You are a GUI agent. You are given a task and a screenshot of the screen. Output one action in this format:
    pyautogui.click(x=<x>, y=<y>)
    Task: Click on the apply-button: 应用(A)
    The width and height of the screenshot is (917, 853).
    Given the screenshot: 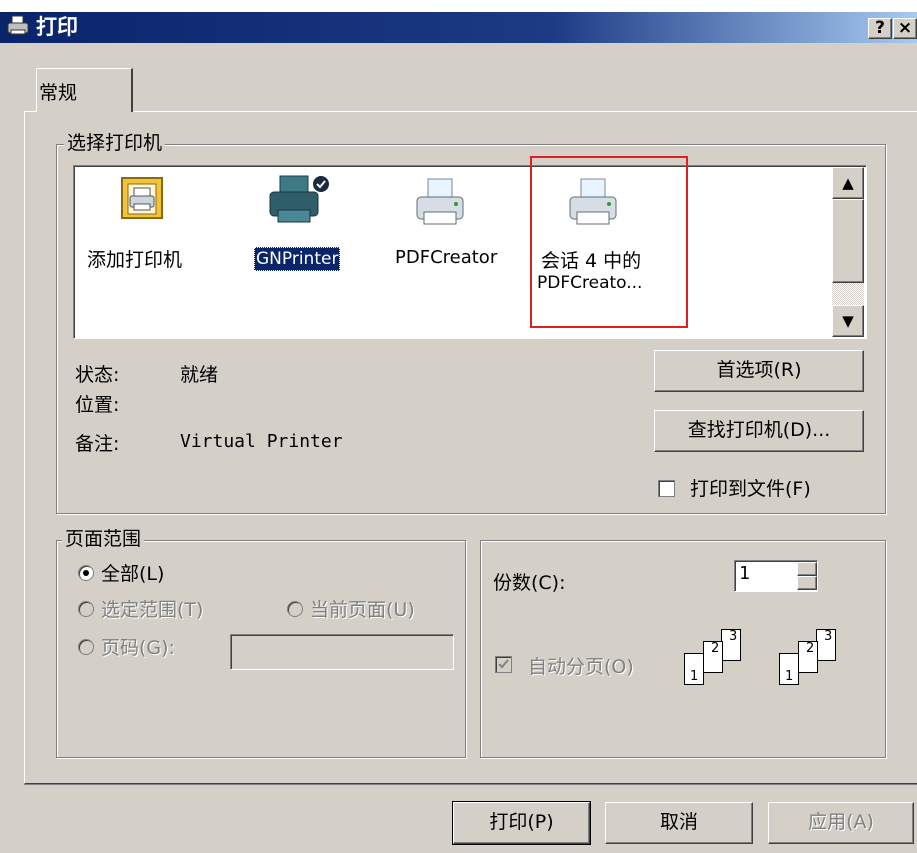 What is the action you would take?
    pyautogui.click(x=841, y=823)
    